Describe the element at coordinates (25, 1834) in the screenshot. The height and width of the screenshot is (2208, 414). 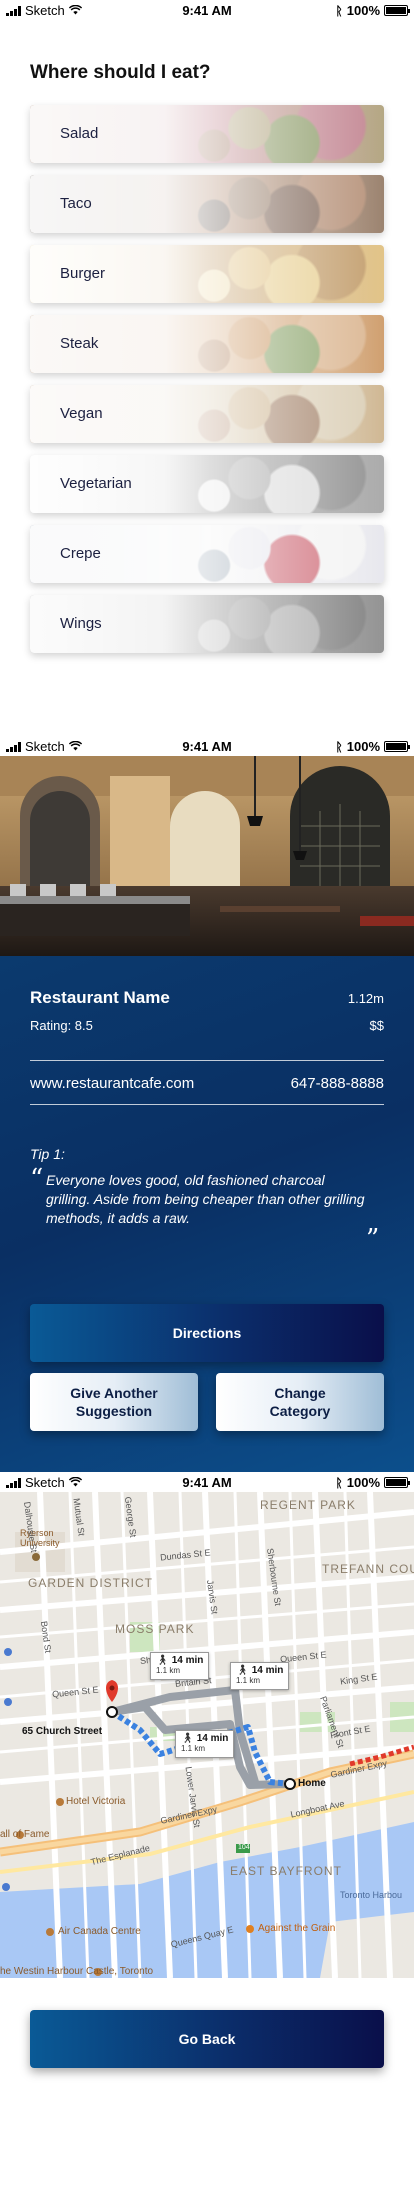
I see `map-label-hall-of-fame: all of Fame` at that location.